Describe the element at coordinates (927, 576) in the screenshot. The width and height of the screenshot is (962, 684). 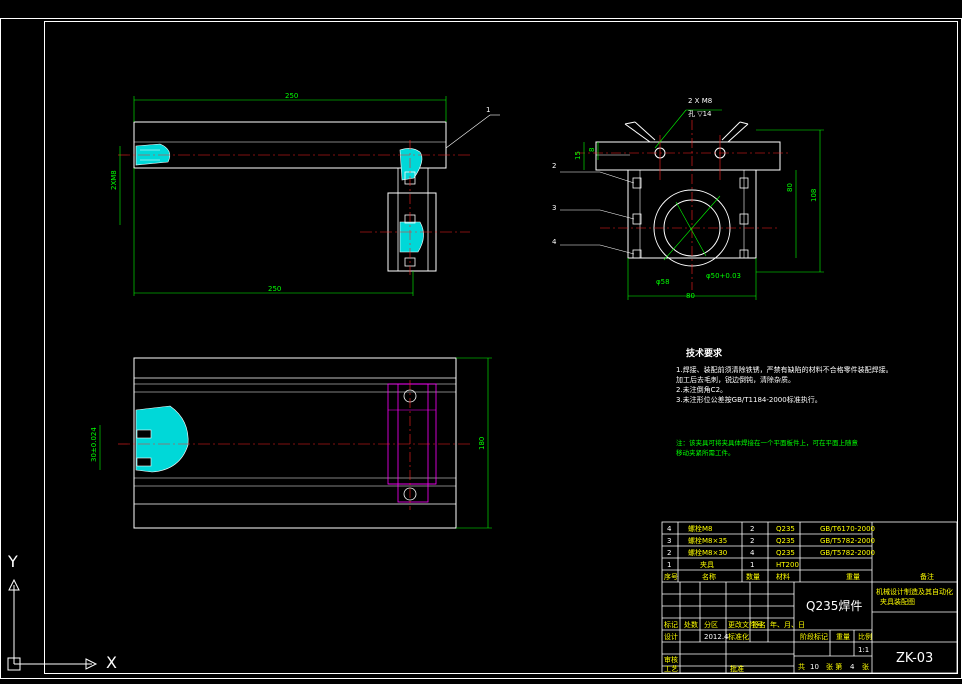
I see `bom-header-remark: 备注` at that location.